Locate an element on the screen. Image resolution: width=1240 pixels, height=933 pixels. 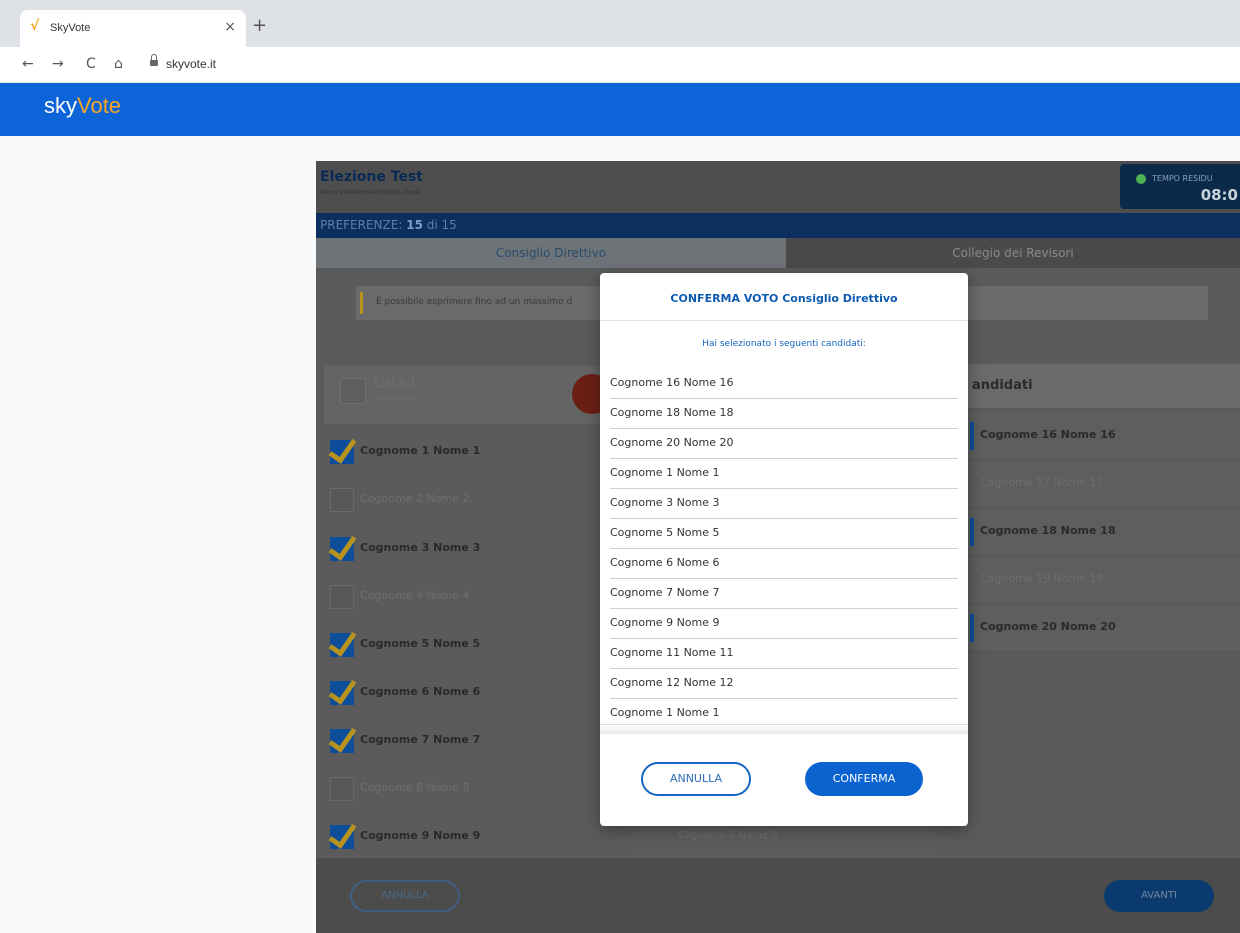
list-item: Cognome 9 Nome 9 is located at coordinates (784, 624).